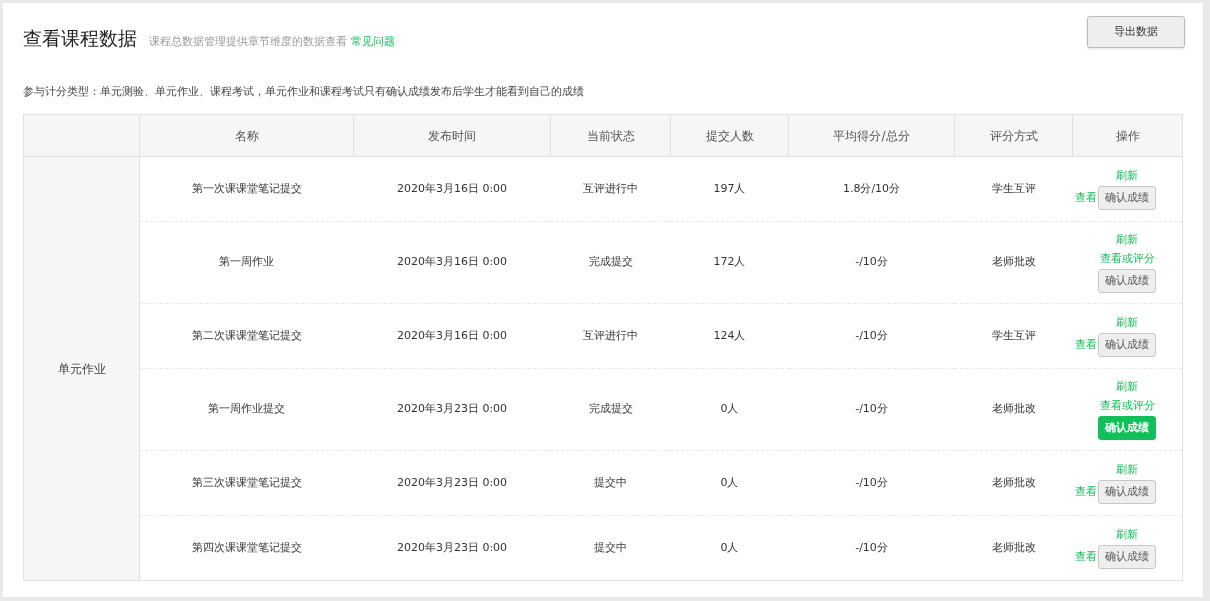  Describe the element at coordinates (80, 38) in the screenshot. I see `page-title: 查看课程数据` at that location.